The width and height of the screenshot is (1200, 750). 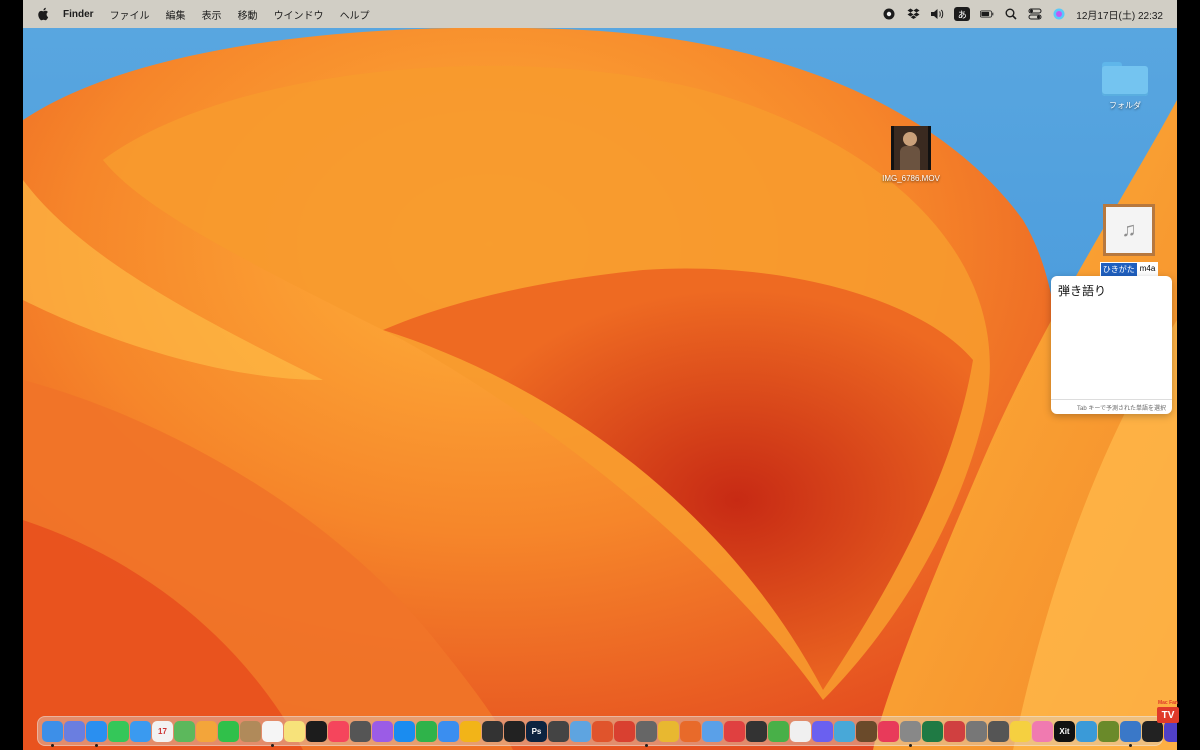 What do you see at coordinates (43, 14) in the screenshot?
I see `apple-menu-icon` at bounding box center [43, 14].